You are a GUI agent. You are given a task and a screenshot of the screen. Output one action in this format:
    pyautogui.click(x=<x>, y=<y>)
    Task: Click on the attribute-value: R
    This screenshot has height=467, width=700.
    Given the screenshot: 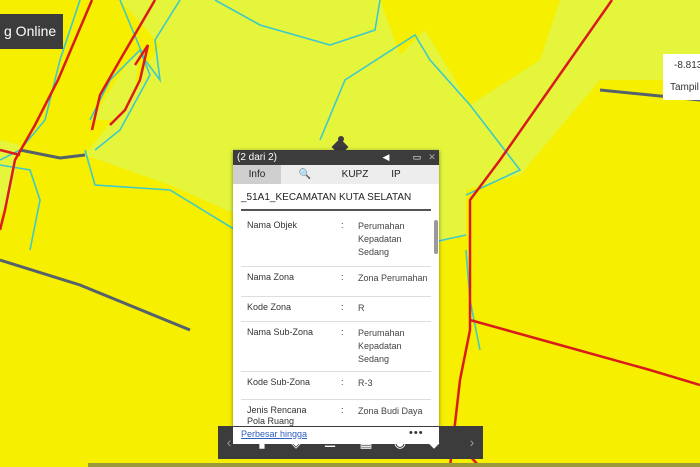 What is the action you would take?
    pyautogui.click(x=361, y=308)
    